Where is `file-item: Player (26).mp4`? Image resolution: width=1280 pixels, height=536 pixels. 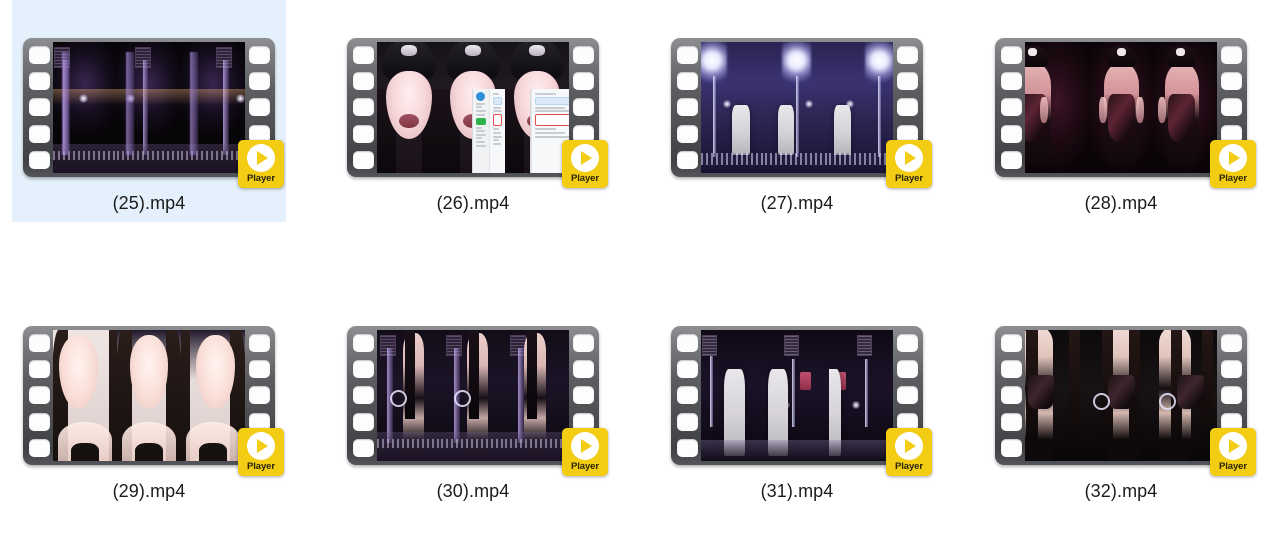 file-item: Player (26).mp4 is located at coordinates (473, 111).